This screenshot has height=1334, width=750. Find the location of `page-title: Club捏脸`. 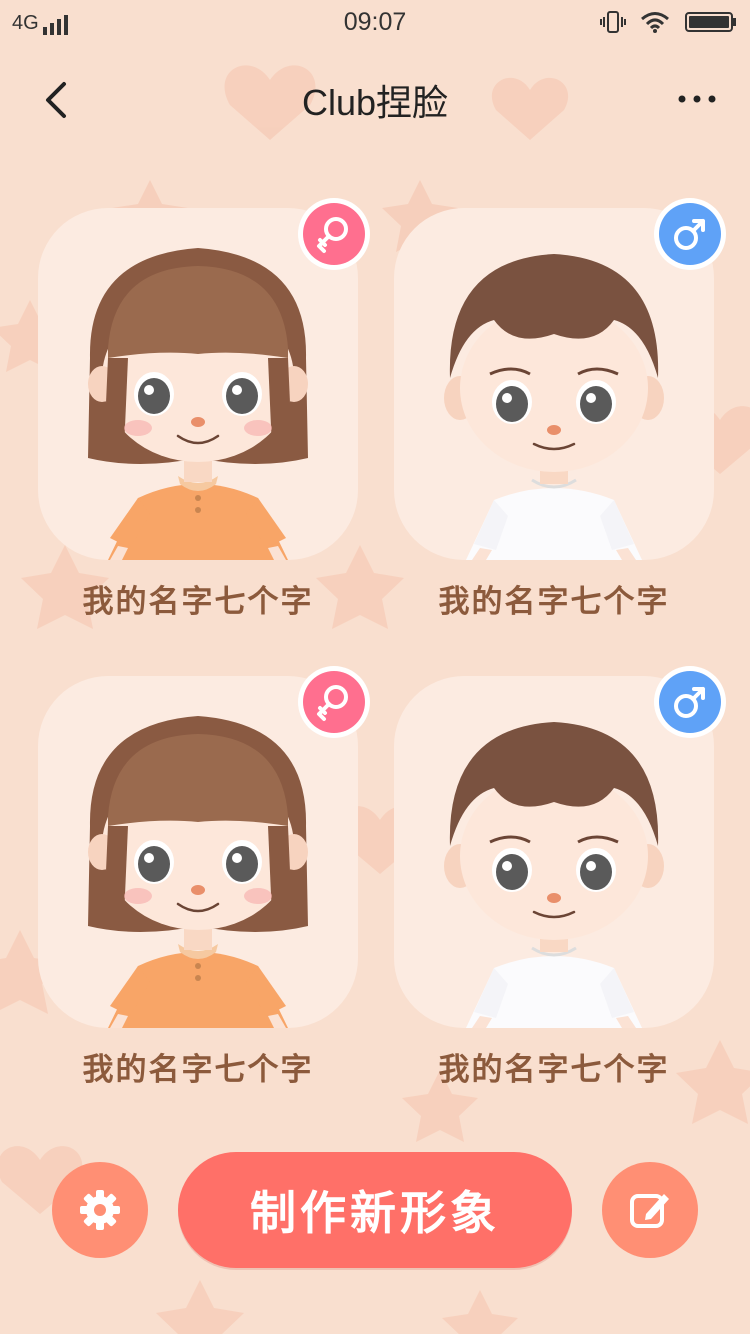

page-title: Club捏脸 is located at coordinates (375, 102).